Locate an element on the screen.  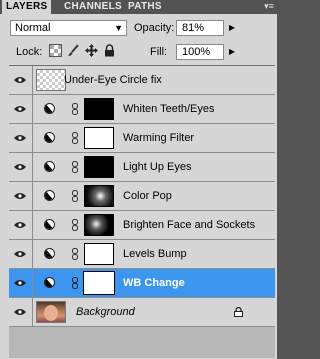
layer-row: Levels Bump is located at coordinates (142, 254).